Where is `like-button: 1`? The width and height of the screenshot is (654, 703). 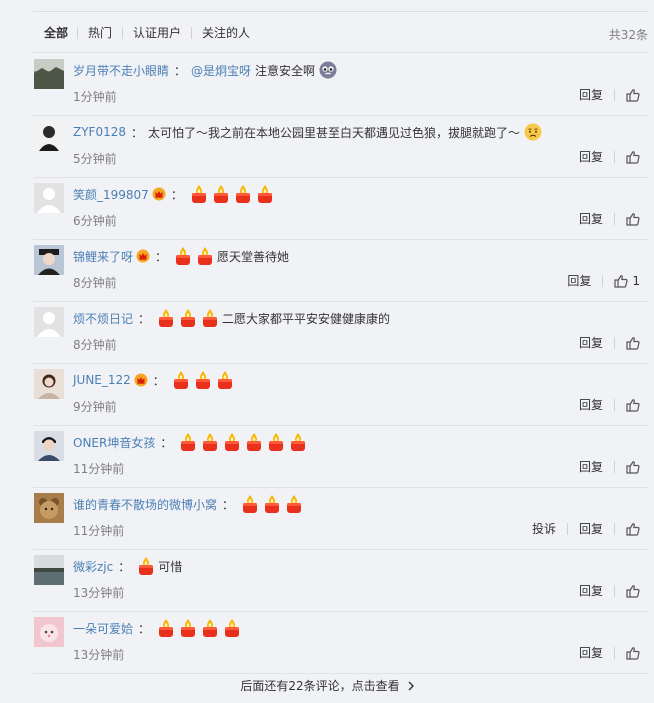 like-button: 1 is located at coordinates (627, 281).